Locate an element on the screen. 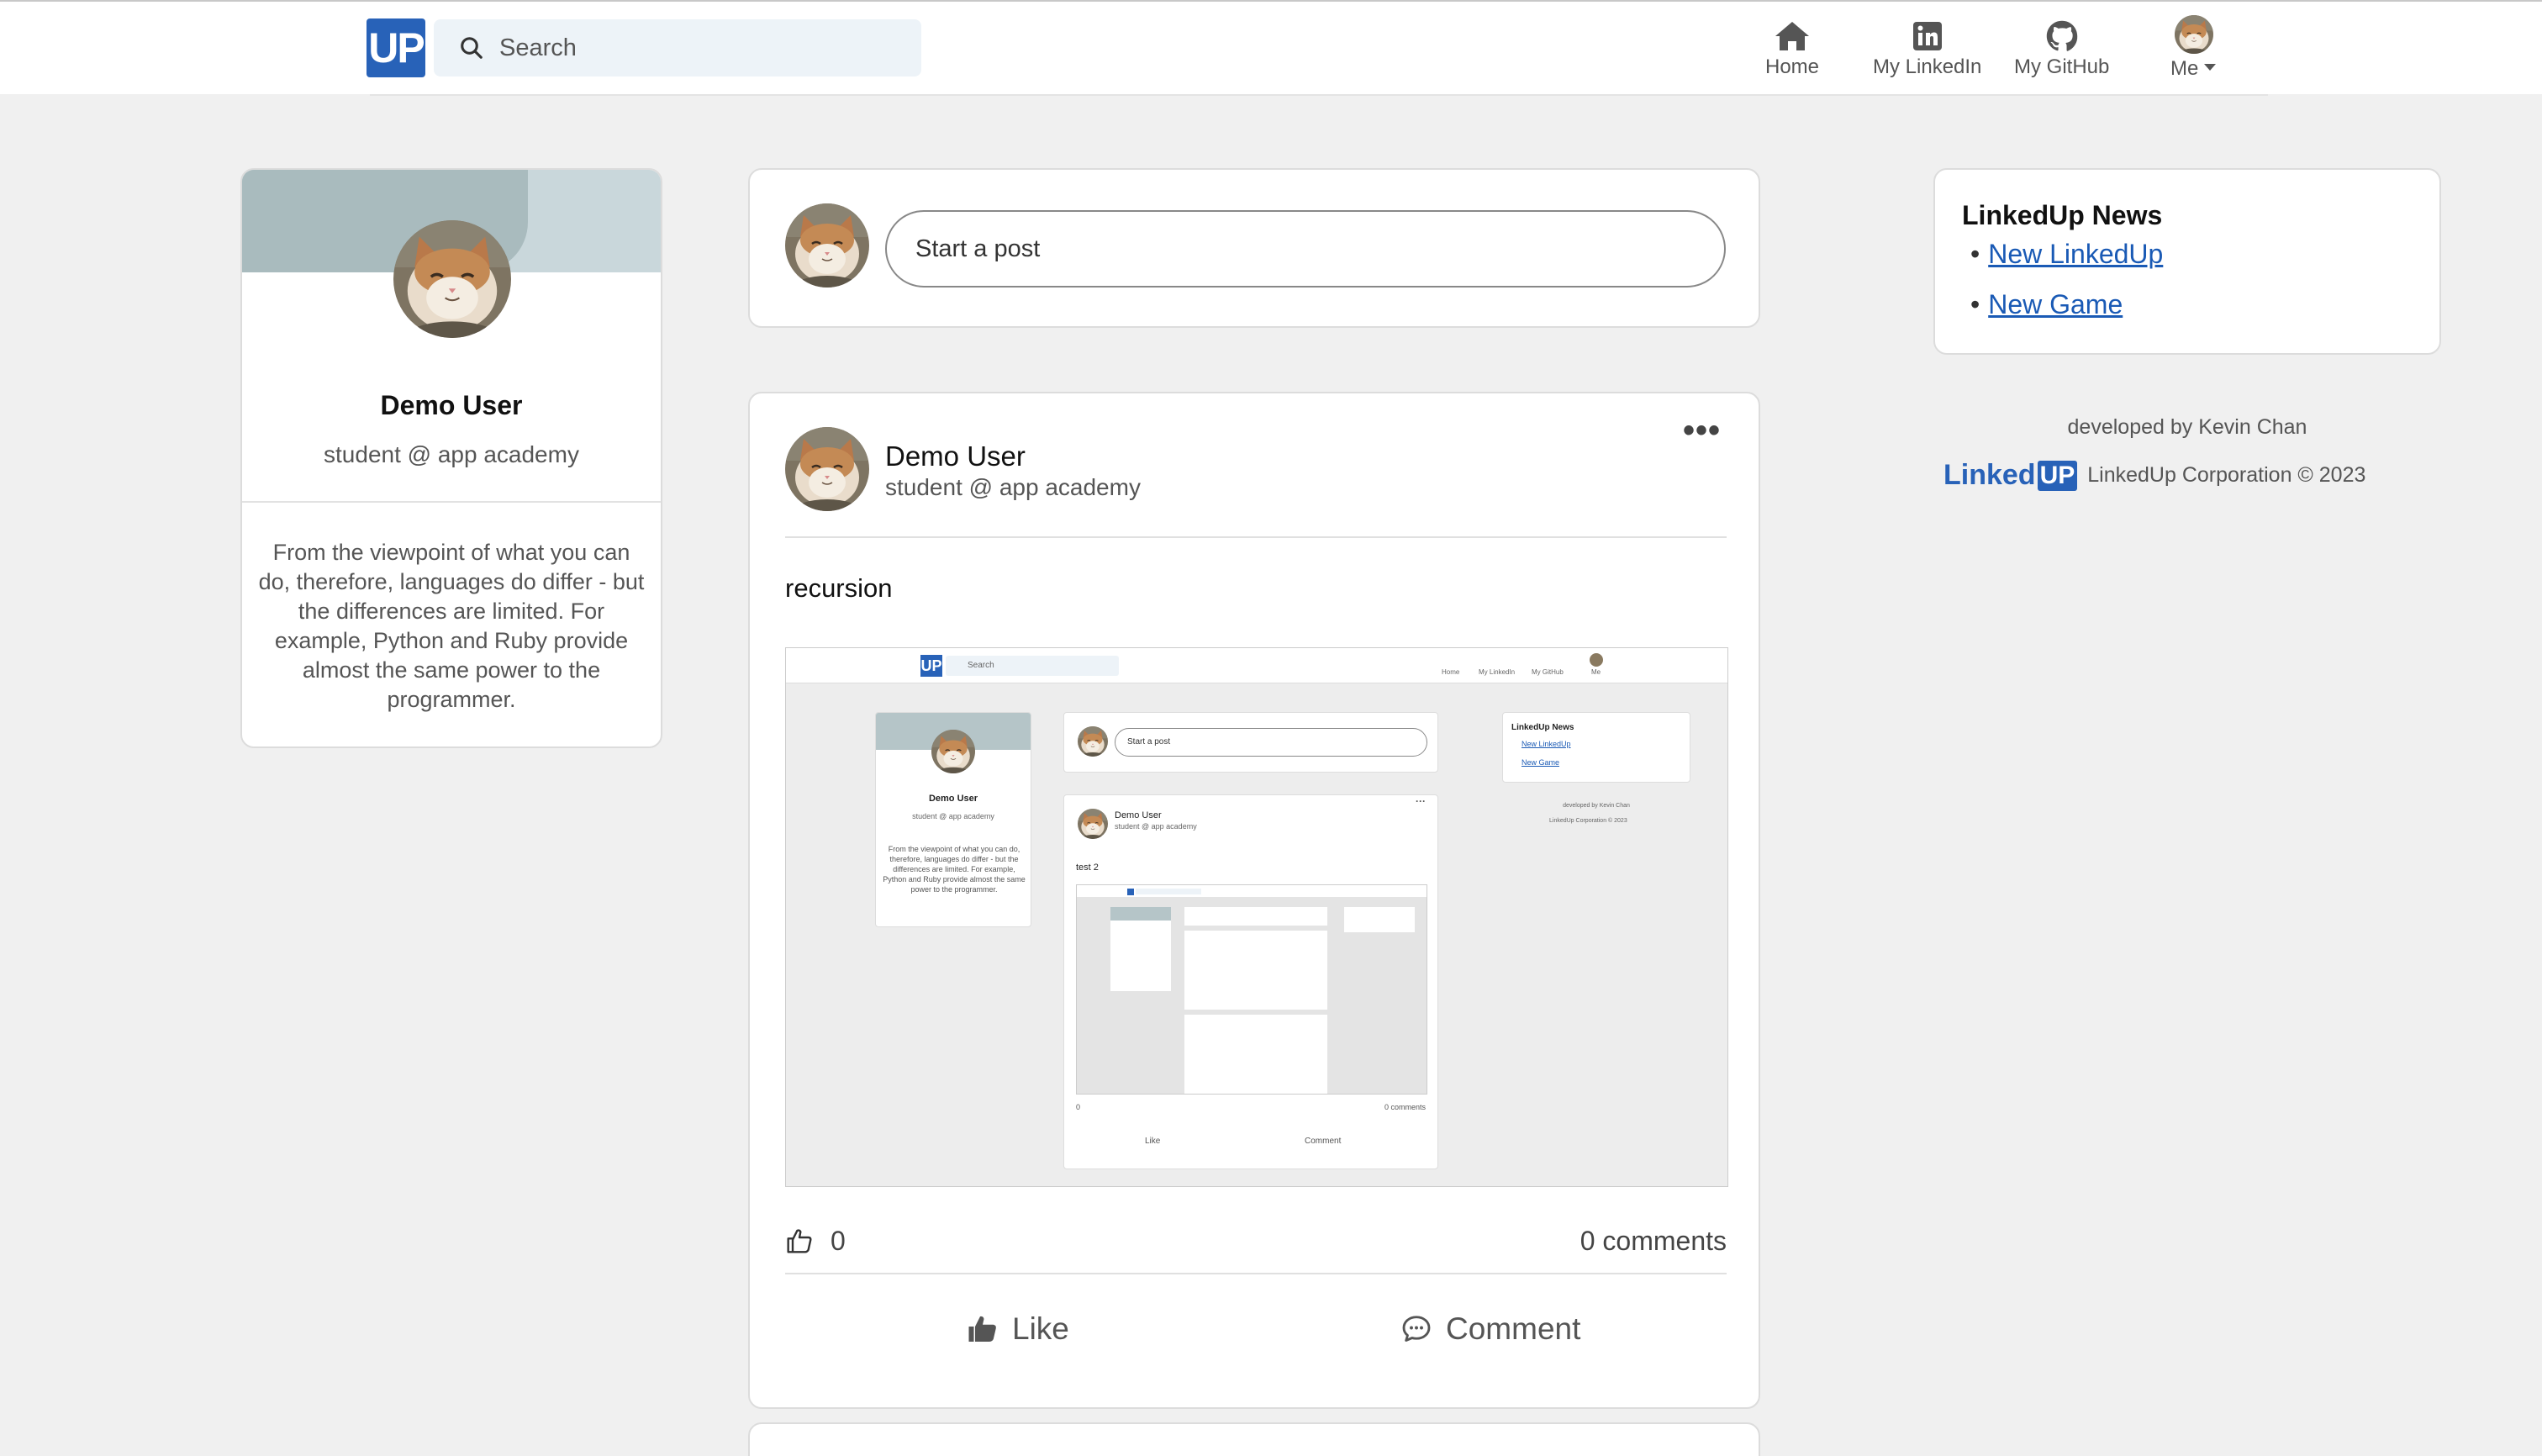 The width and height of the screenshot is (2542, 1456). image-profile-title: student @ app academy is located at coordinates (953, 816).